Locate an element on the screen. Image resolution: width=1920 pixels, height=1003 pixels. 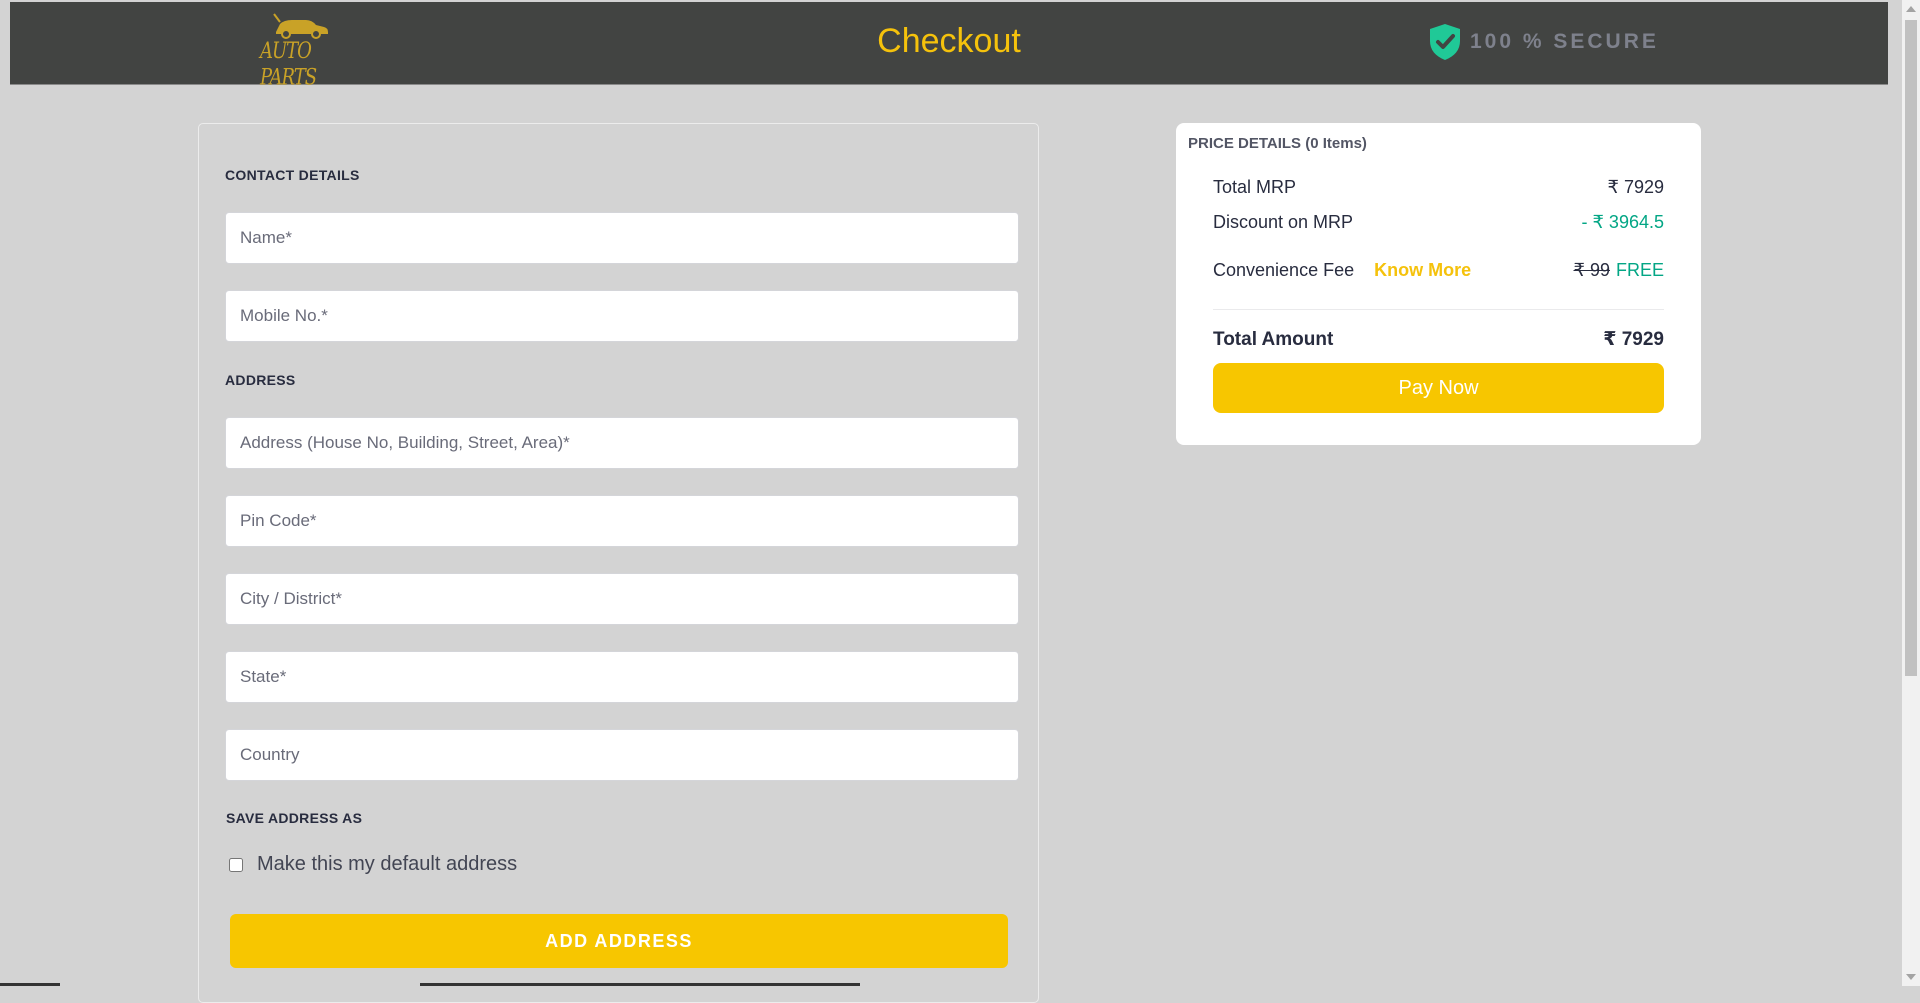
shield-check-icon is located at coordinates (1445, 42).